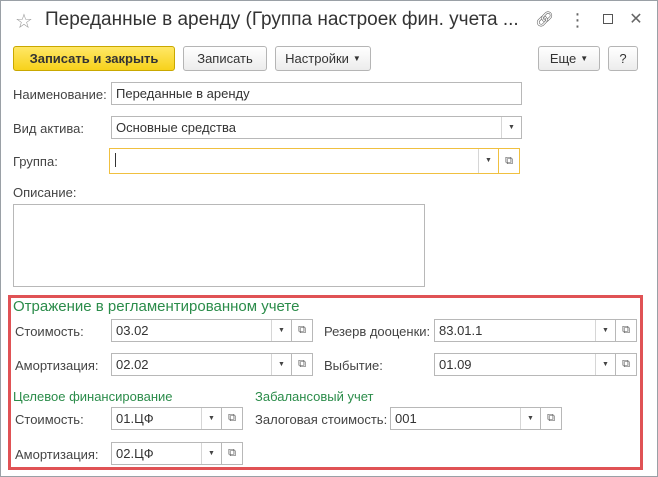 Image resolution: width=658 pixels, height=477 pixels. Describe the element at coordinates (57, 454) in the screenshot. I see `tf-amortization-label: Амортизация:` at that location.